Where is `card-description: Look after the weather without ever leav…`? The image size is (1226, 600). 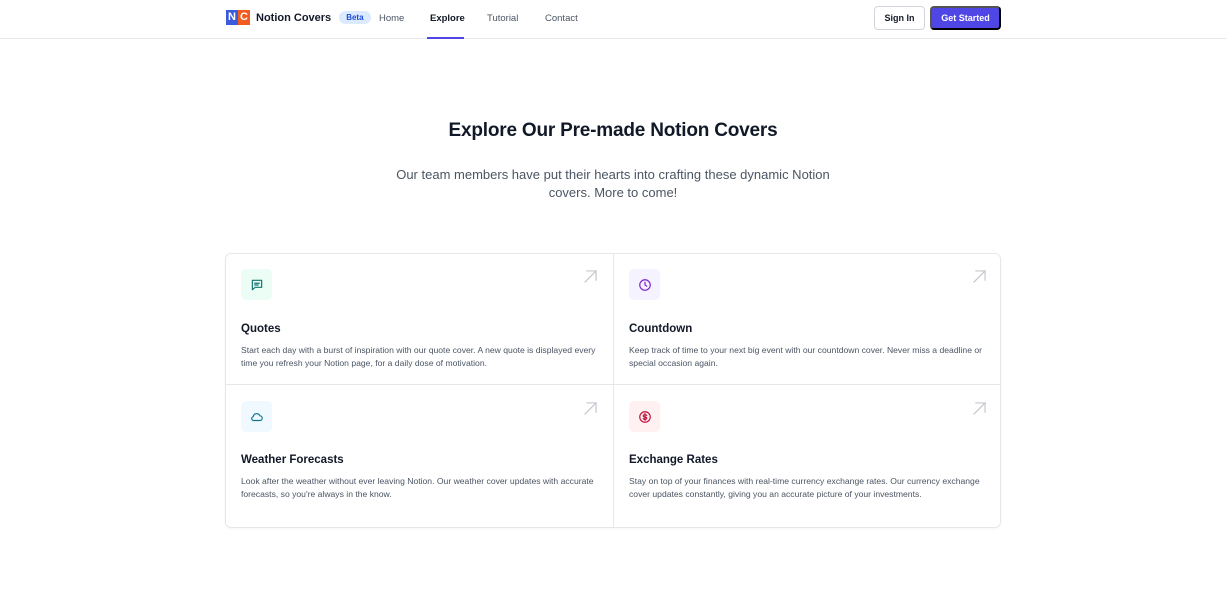
card-description: Look after the weather without ever leav… is located at coordinates (417, 487).